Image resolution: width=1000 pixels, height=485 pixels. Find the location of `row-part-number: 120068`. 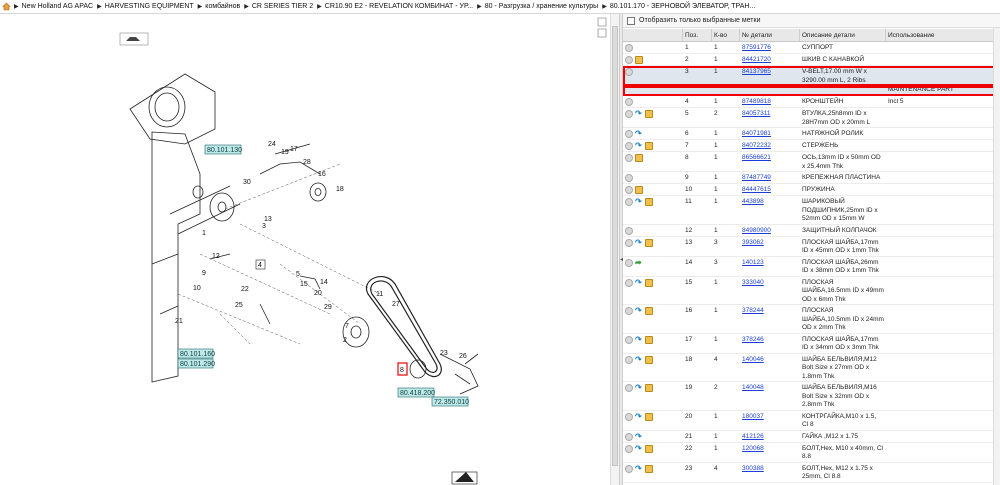

row-part-number: 120068 is located at coordinates (770, 452).